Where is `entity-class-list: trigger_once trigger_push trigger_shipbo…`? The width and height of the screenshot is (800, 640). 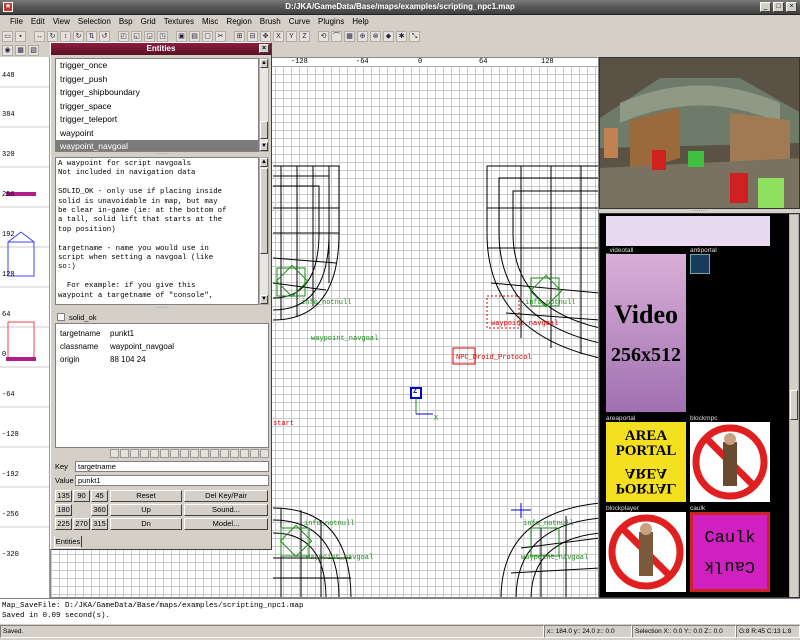
entity-class-list: trigger_once trigger_push trigger_shipbo… is located at coordinates (157, 105).